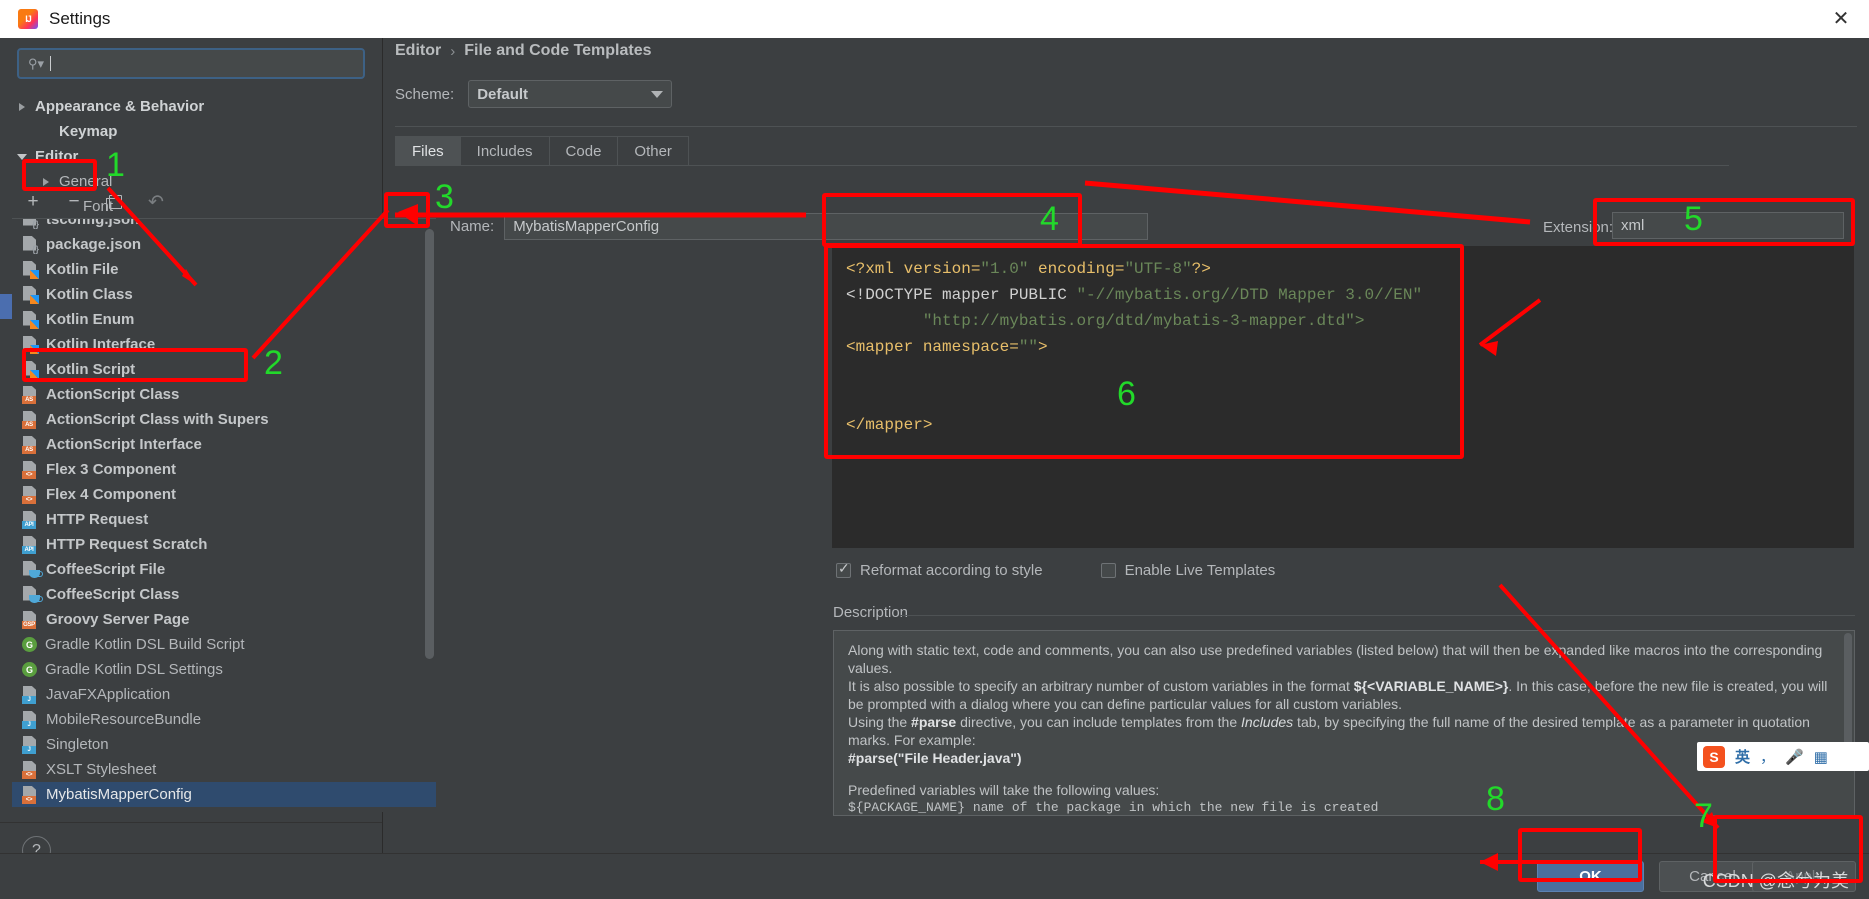 The image size is (1869, 899). Describe the element at coordinates (1841, 19) in the screenshot. I see `close-icon: ✕` at that location.